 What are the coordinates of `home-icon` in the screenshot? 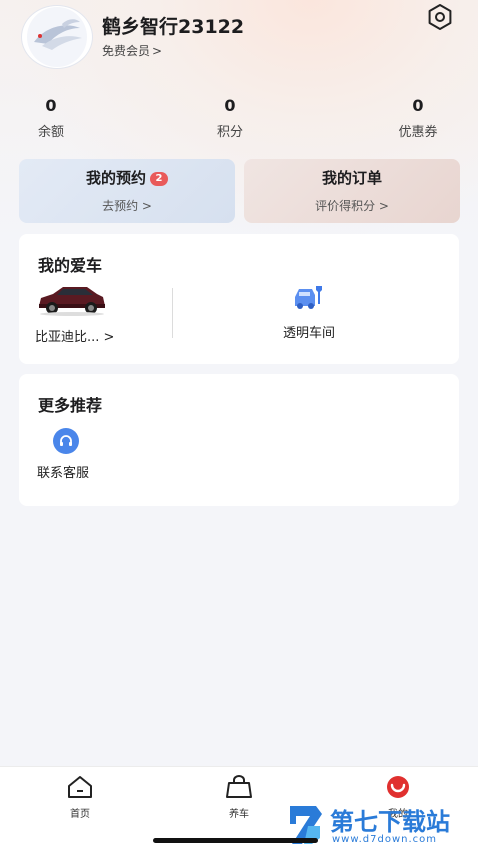 It's located at (80, 787).